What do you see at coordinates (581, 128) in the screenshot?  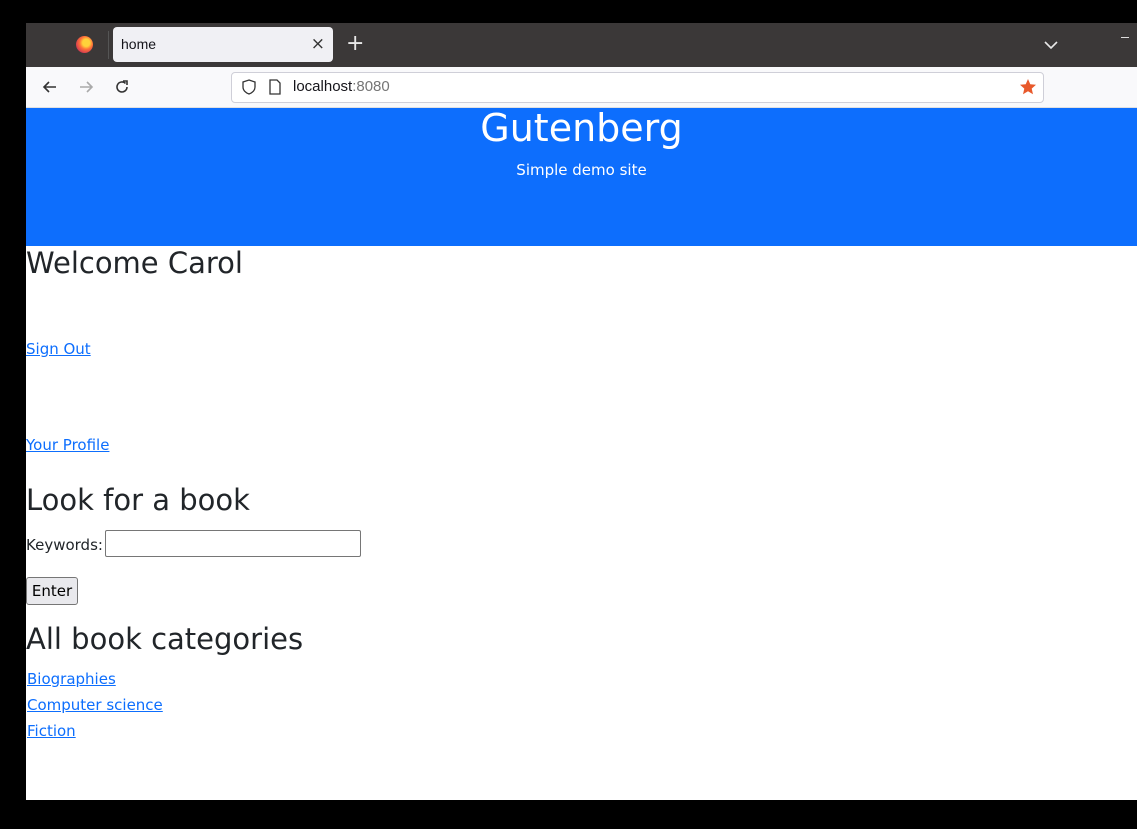 I see `site-title: Gutenberg` at bounding box center [581, 128].